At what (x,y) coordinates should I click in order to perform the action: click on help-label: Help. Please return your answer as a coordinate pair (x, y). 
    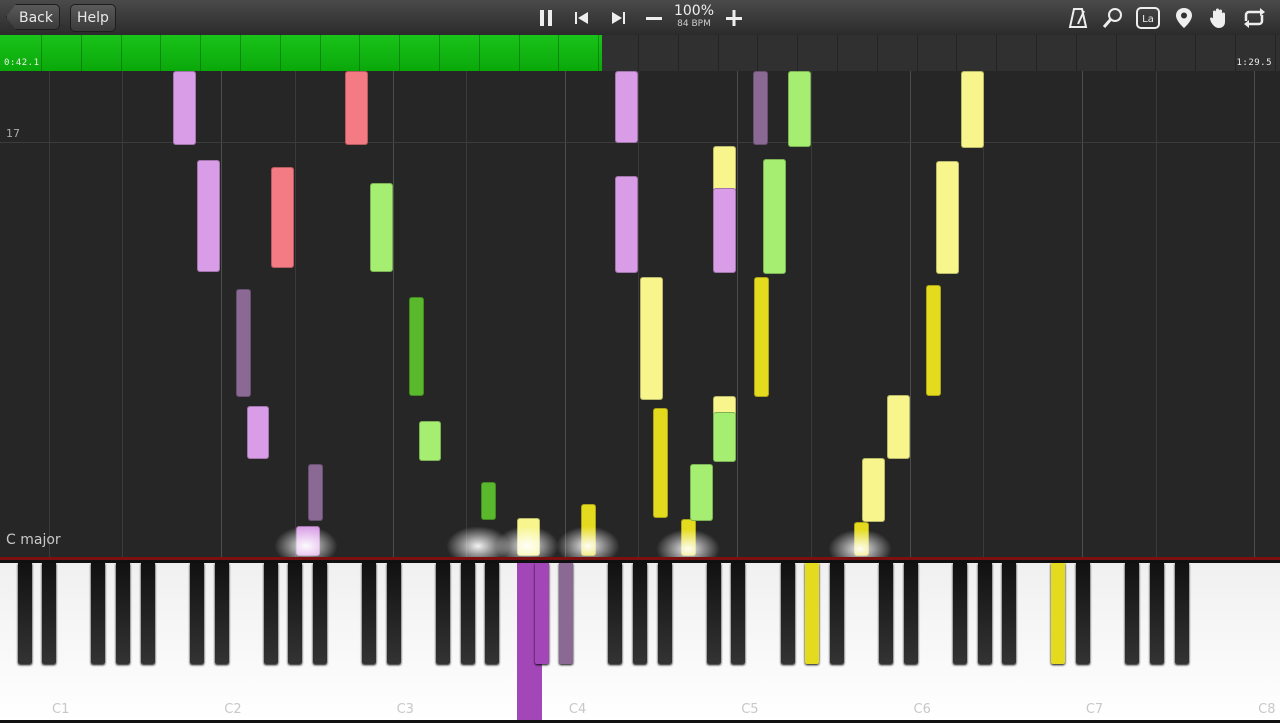
    Looking at the image, I should click on (93, 18).